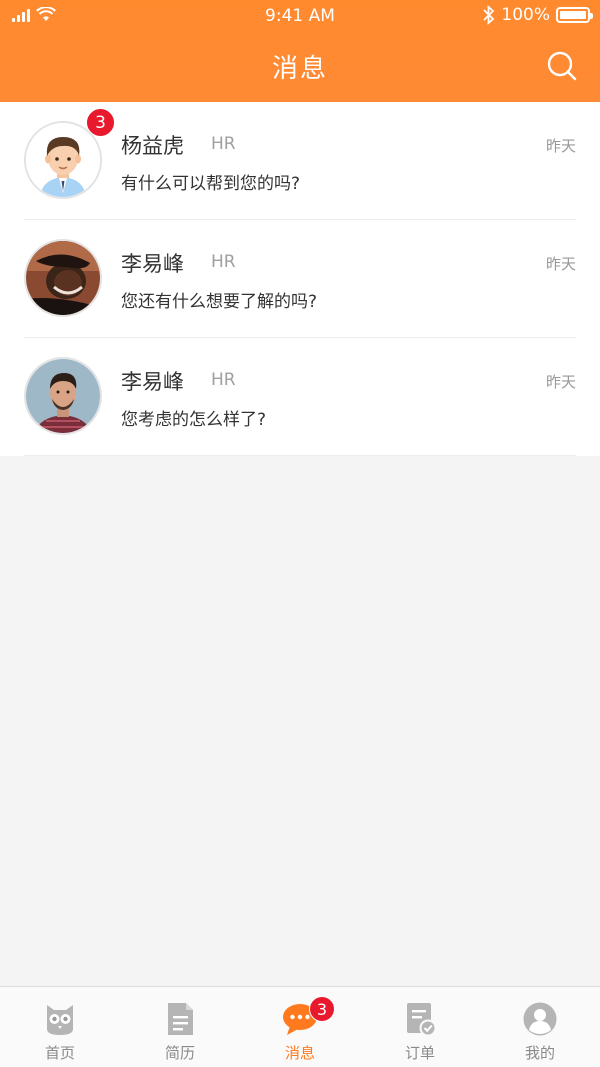 The image size is (600, 1067). I want to click on unread-badge: 3, so click(100, 122).